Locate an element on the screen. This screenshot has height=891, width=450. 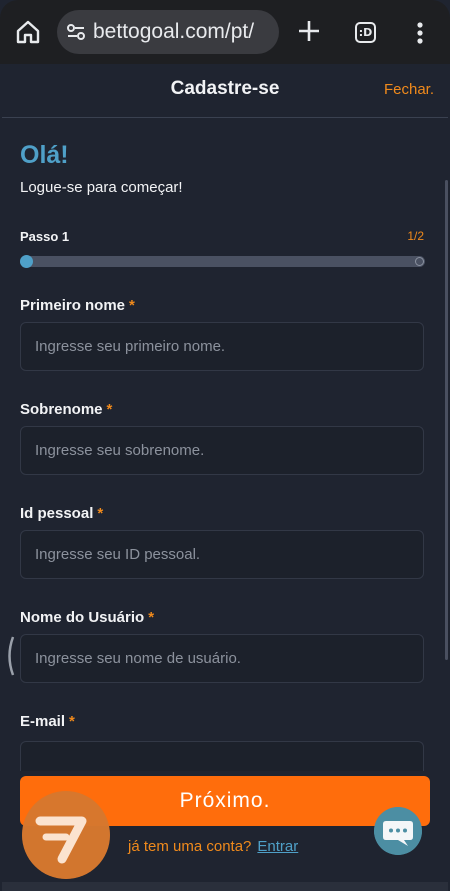
last-name-label: Sobrenome * is located at coordinates (66, 409).